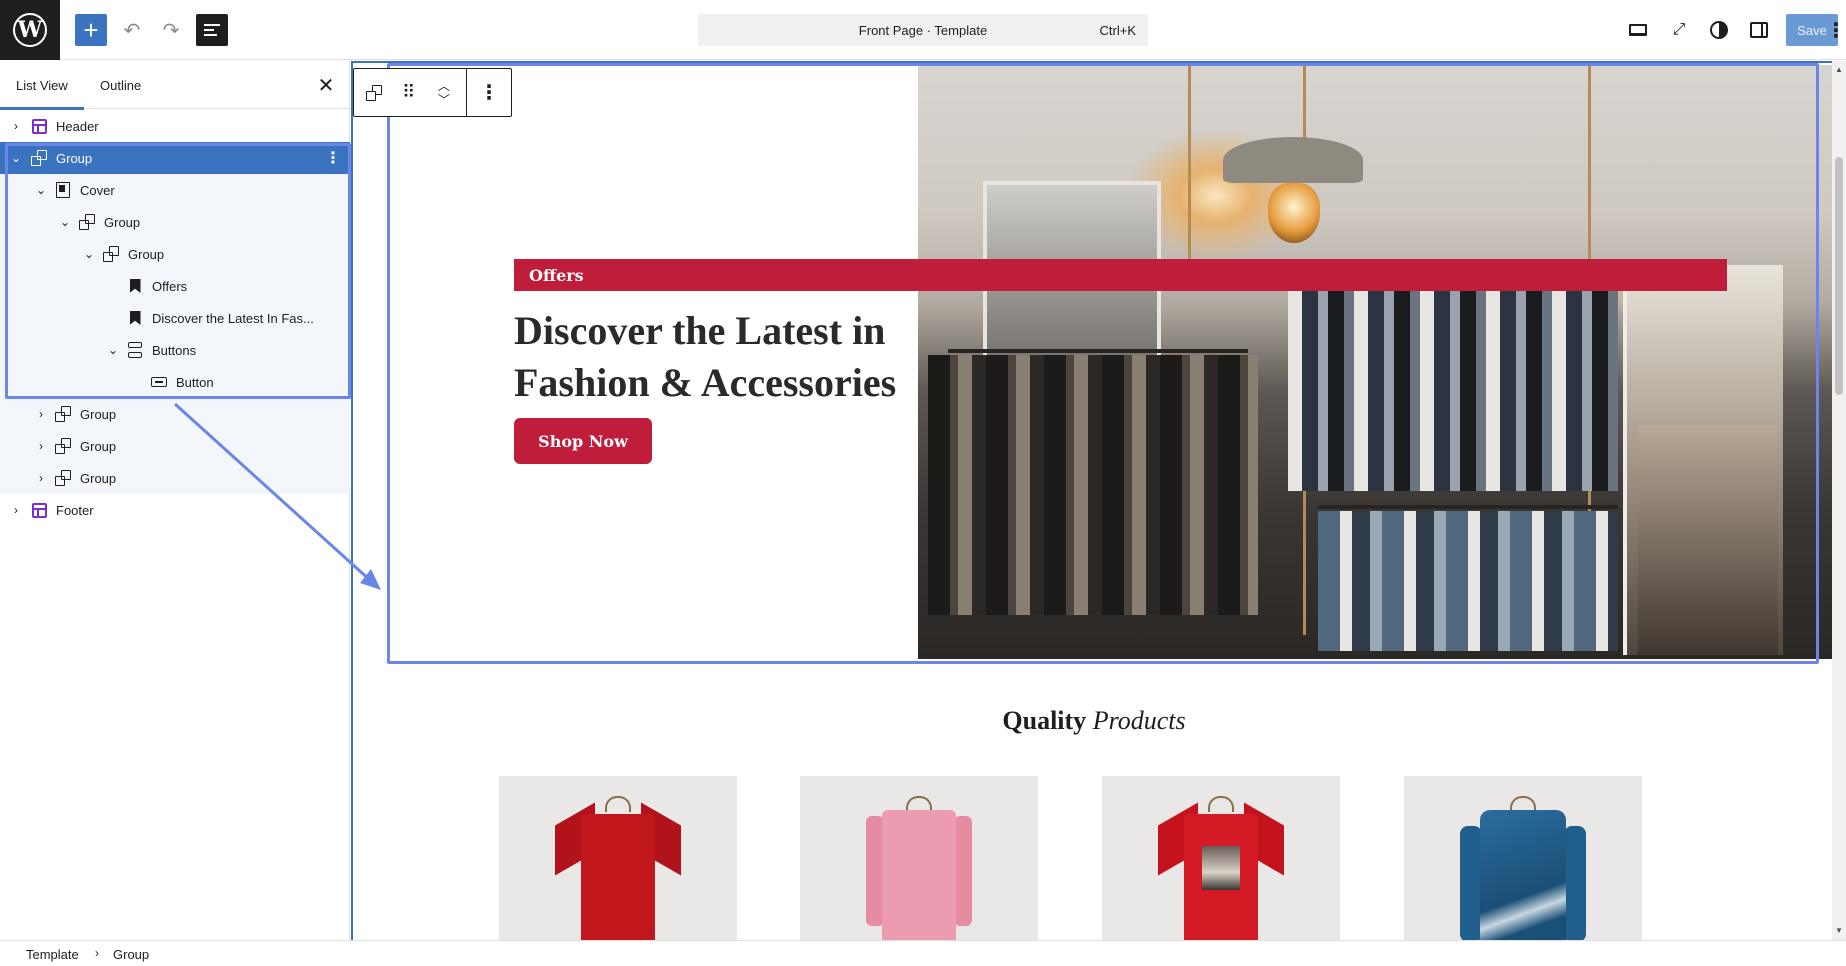 The height and width of the screenshot is (966, 1846). I want to click on tree-item-label: Buttons, so click(174, 350).